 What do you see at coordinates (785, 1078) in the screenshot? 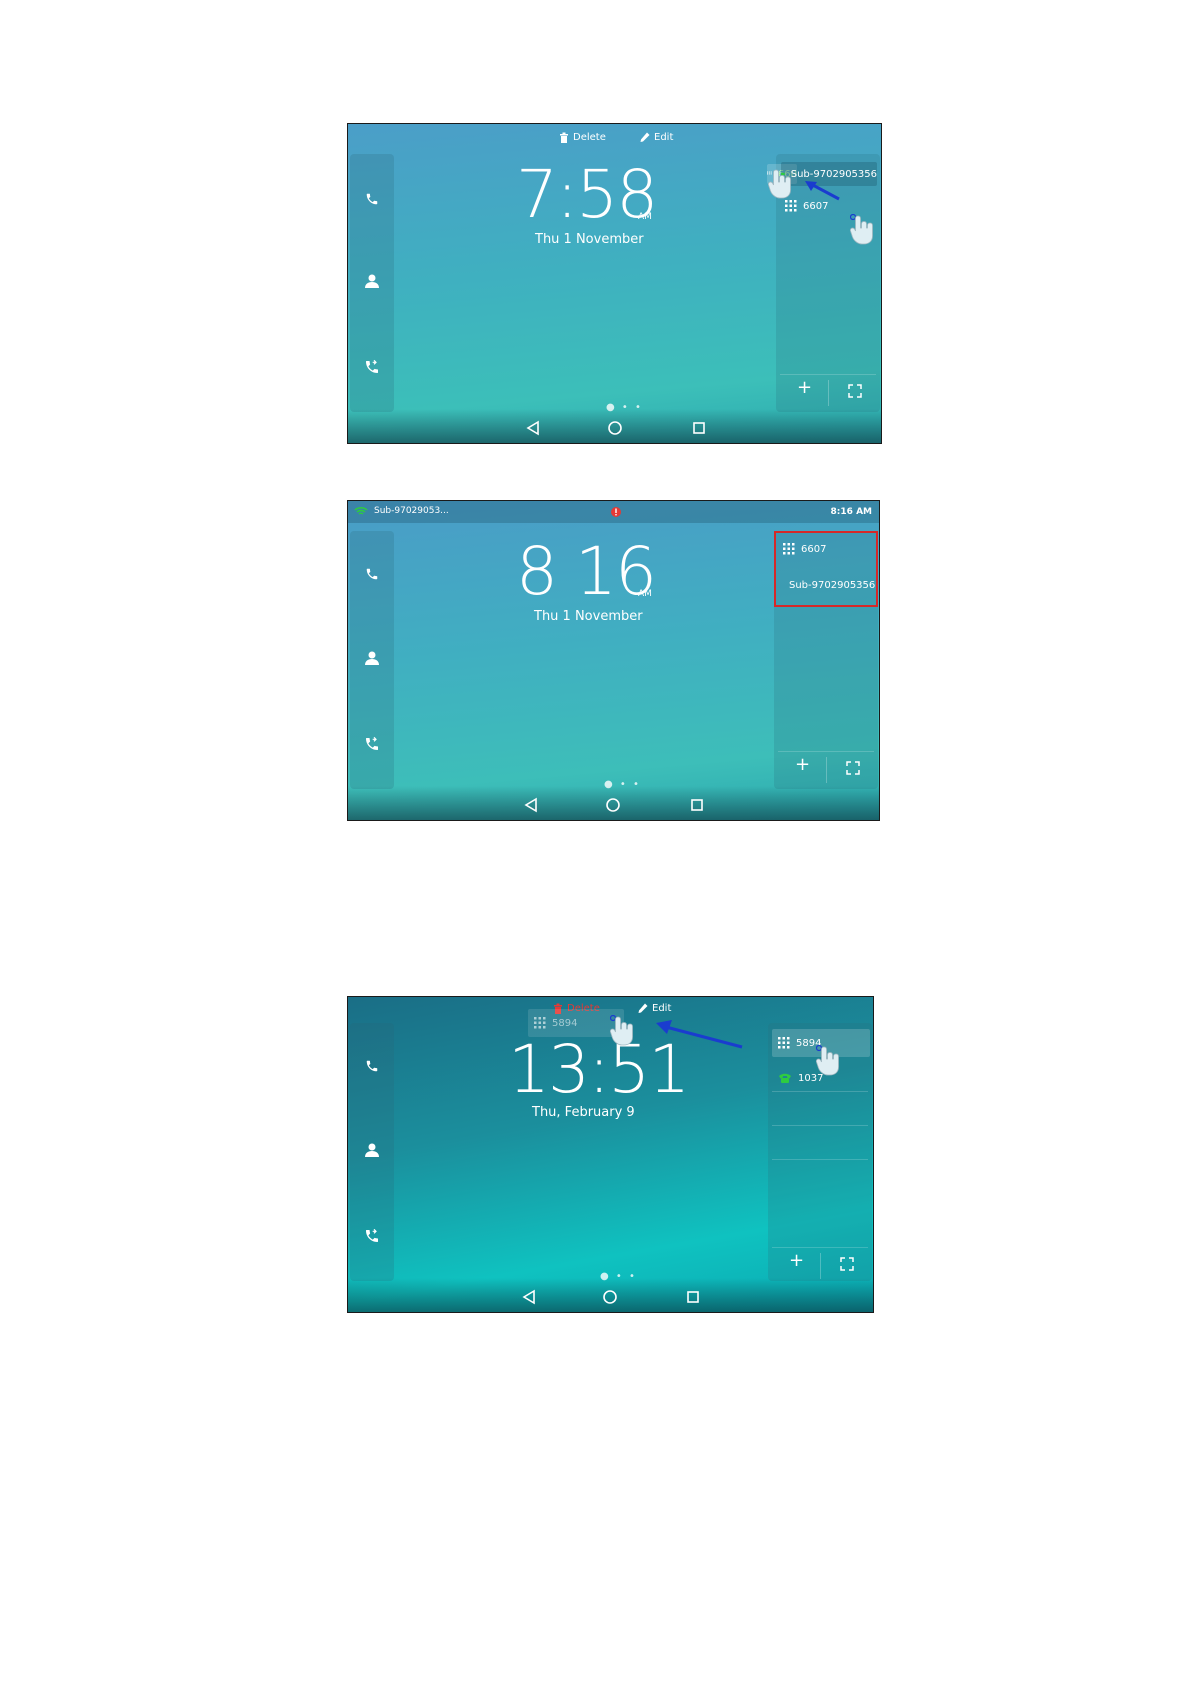
I see `phone-green-icon` at bounding box center [785, 1078].